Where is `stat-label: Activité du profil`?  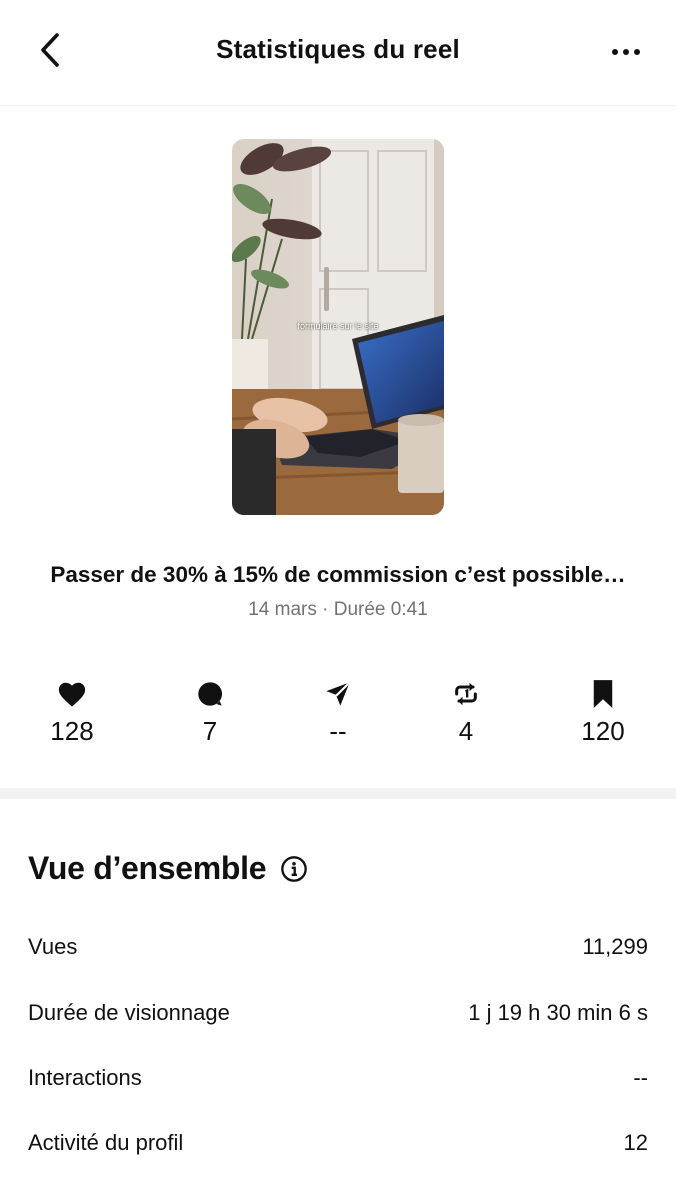 stat-label: Activité du profil is located at coordinates (106, 1142).